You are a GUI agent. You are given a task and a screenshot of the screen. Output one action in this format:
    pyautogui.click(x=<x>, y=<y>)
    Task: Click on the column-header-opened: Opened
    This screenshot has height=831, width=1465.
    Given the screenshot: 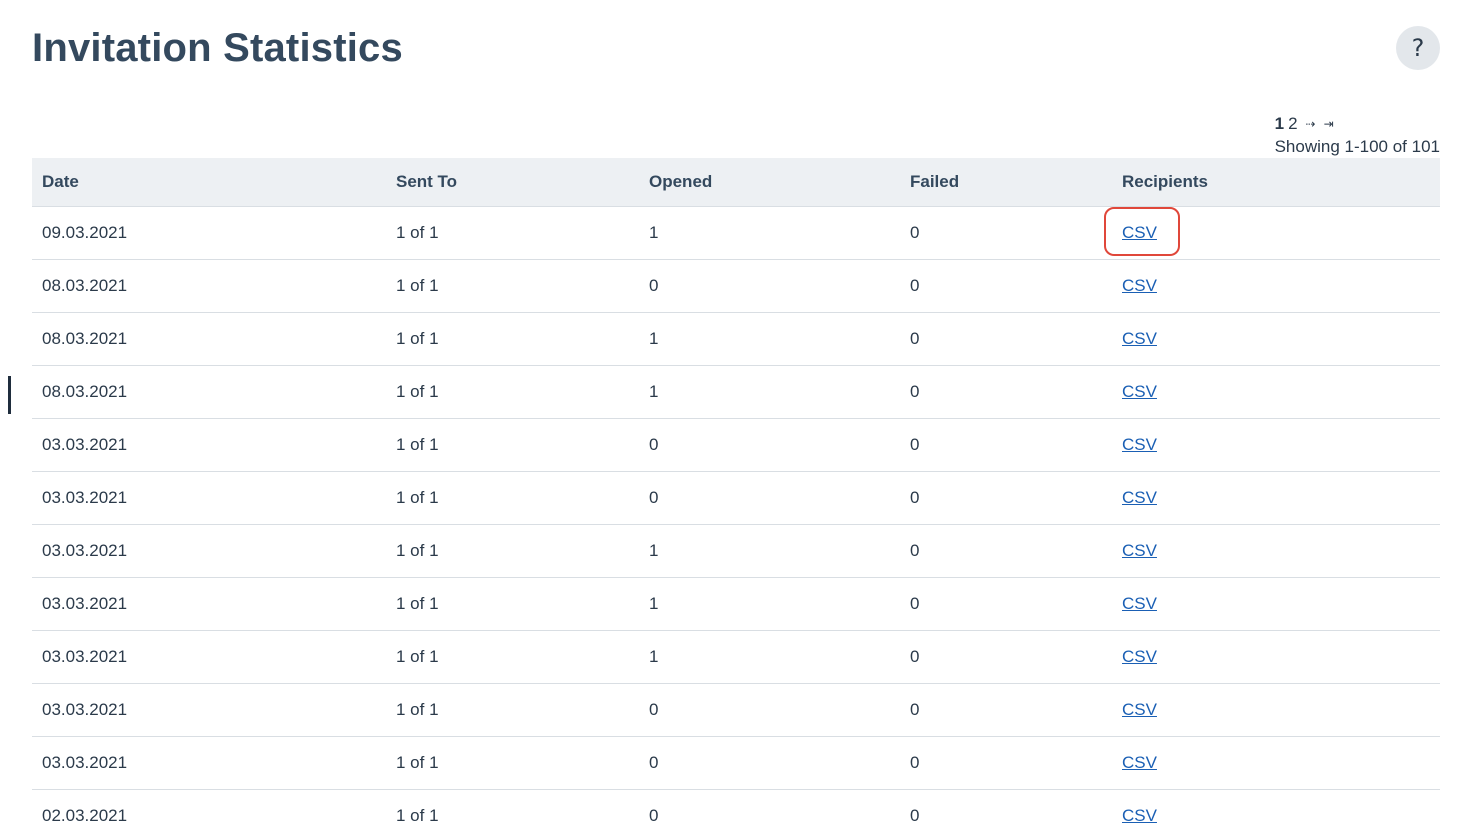 What is the action you would take?
    pyautogui.click(x=769, y=182)
    